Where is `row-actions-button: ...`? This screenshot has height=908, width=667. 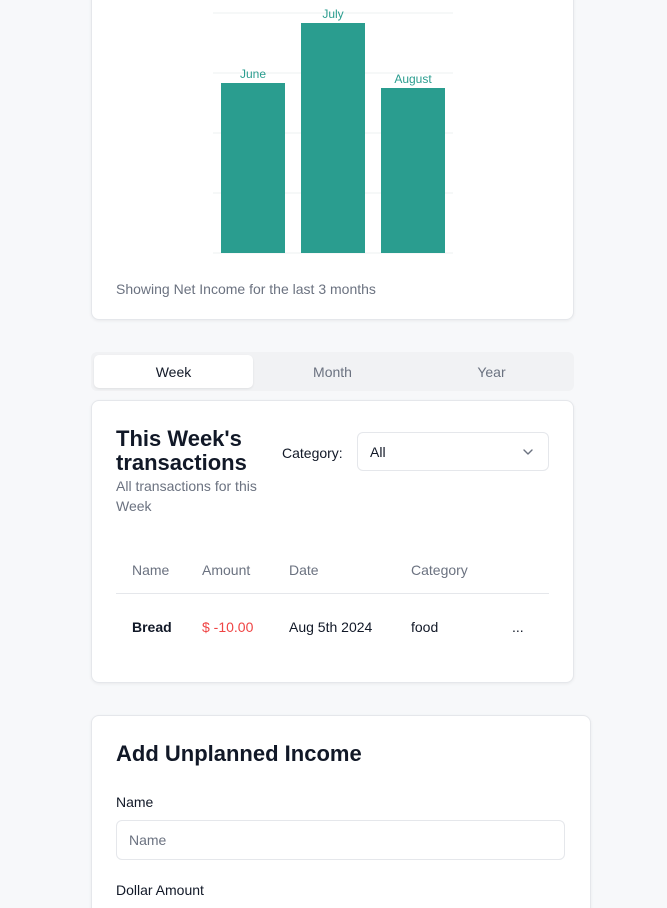
row-actions-button: ... is located at coordinates (518, 627).